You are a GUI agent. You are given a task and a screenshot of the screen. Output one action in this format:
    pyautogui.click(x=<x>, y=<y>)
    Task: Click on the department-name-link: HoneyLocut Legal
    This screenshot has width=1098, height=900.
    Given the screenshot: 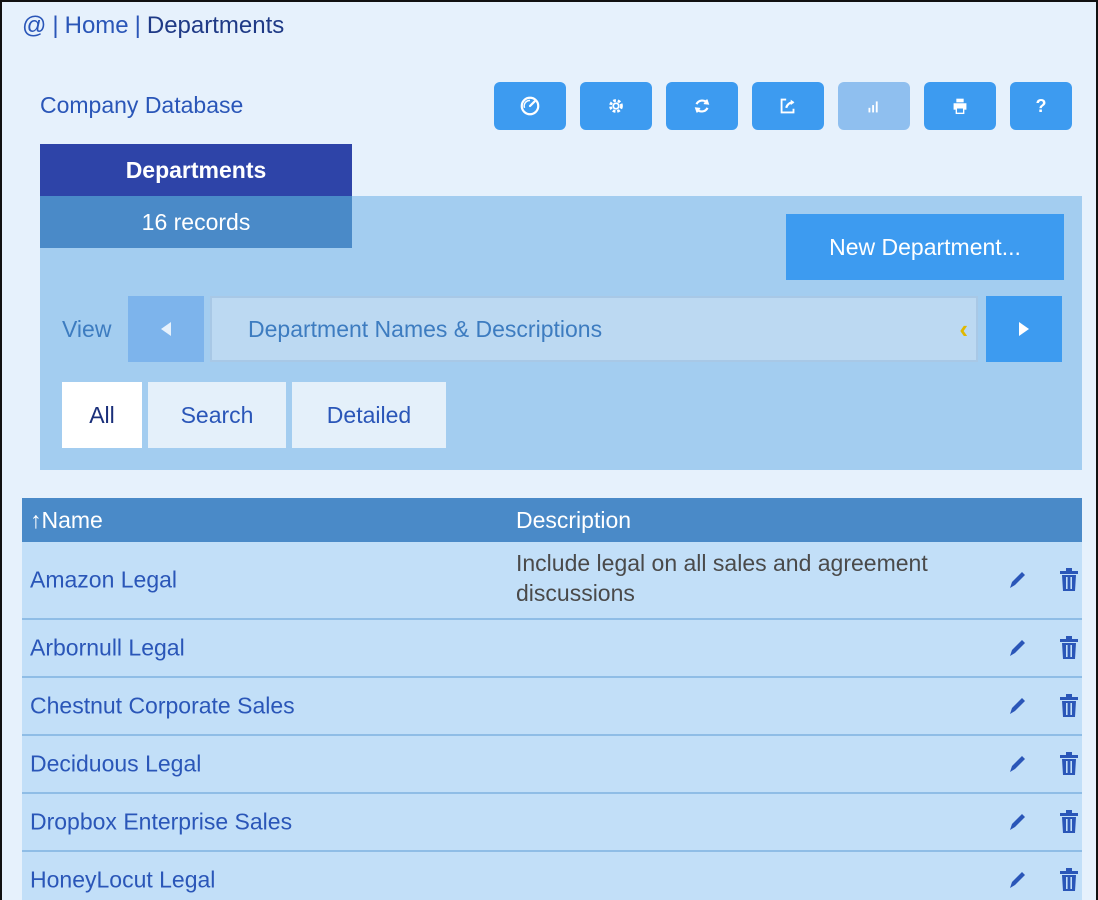 What is the action you would take?
    pyautogui.click(x=122, y=880)
    